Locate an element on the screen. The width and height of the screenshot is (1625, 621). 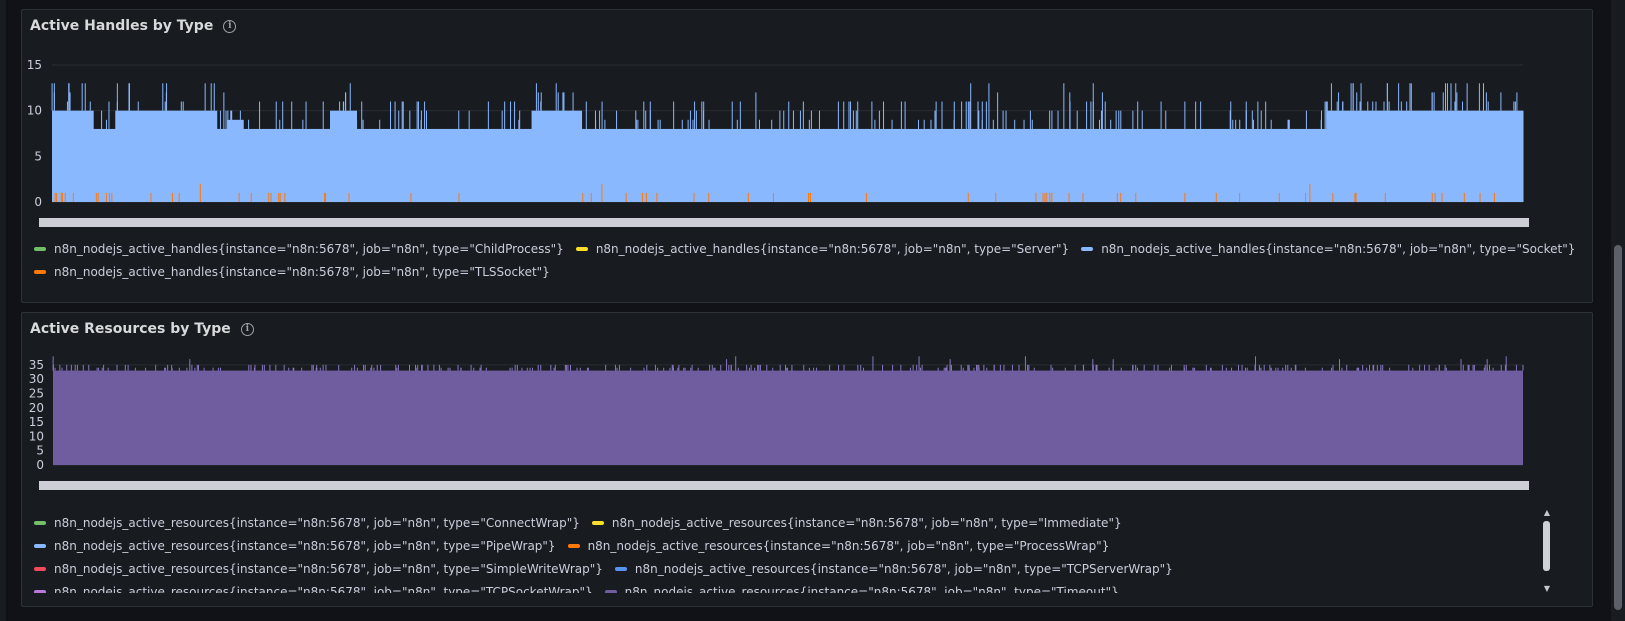
y-tick-label: 25 is located at coordinates (36, 393).